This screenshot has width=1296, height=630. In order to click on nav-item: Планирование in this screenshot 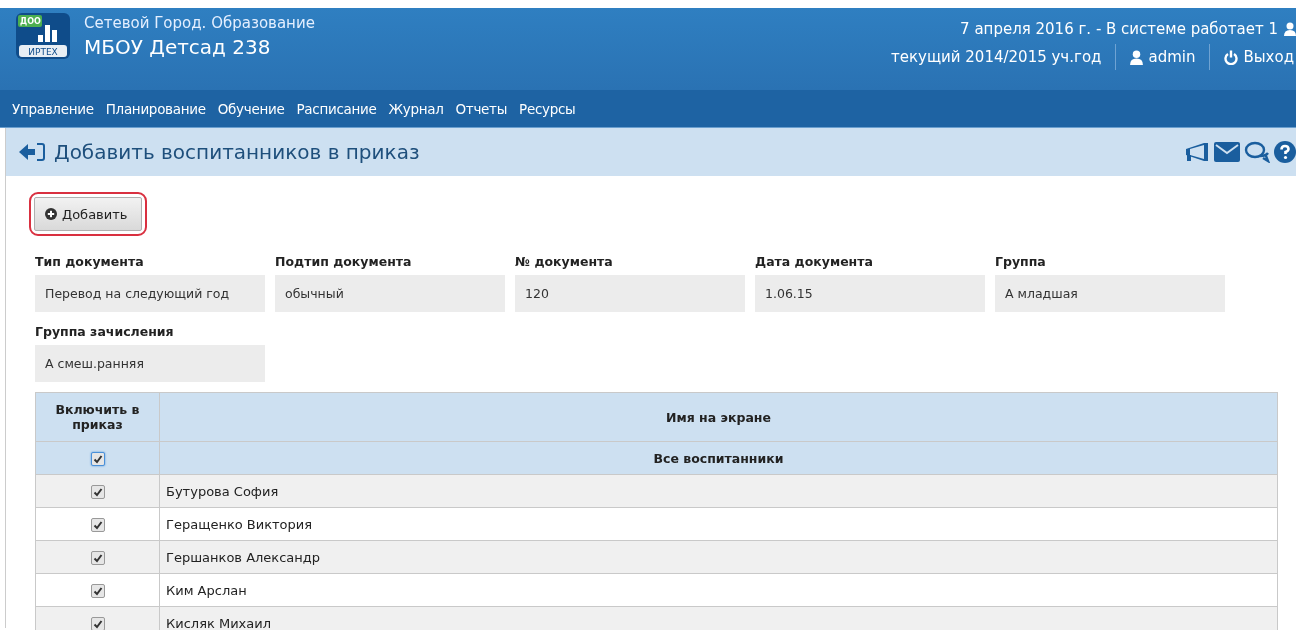, I will do `click(155, 108)`.